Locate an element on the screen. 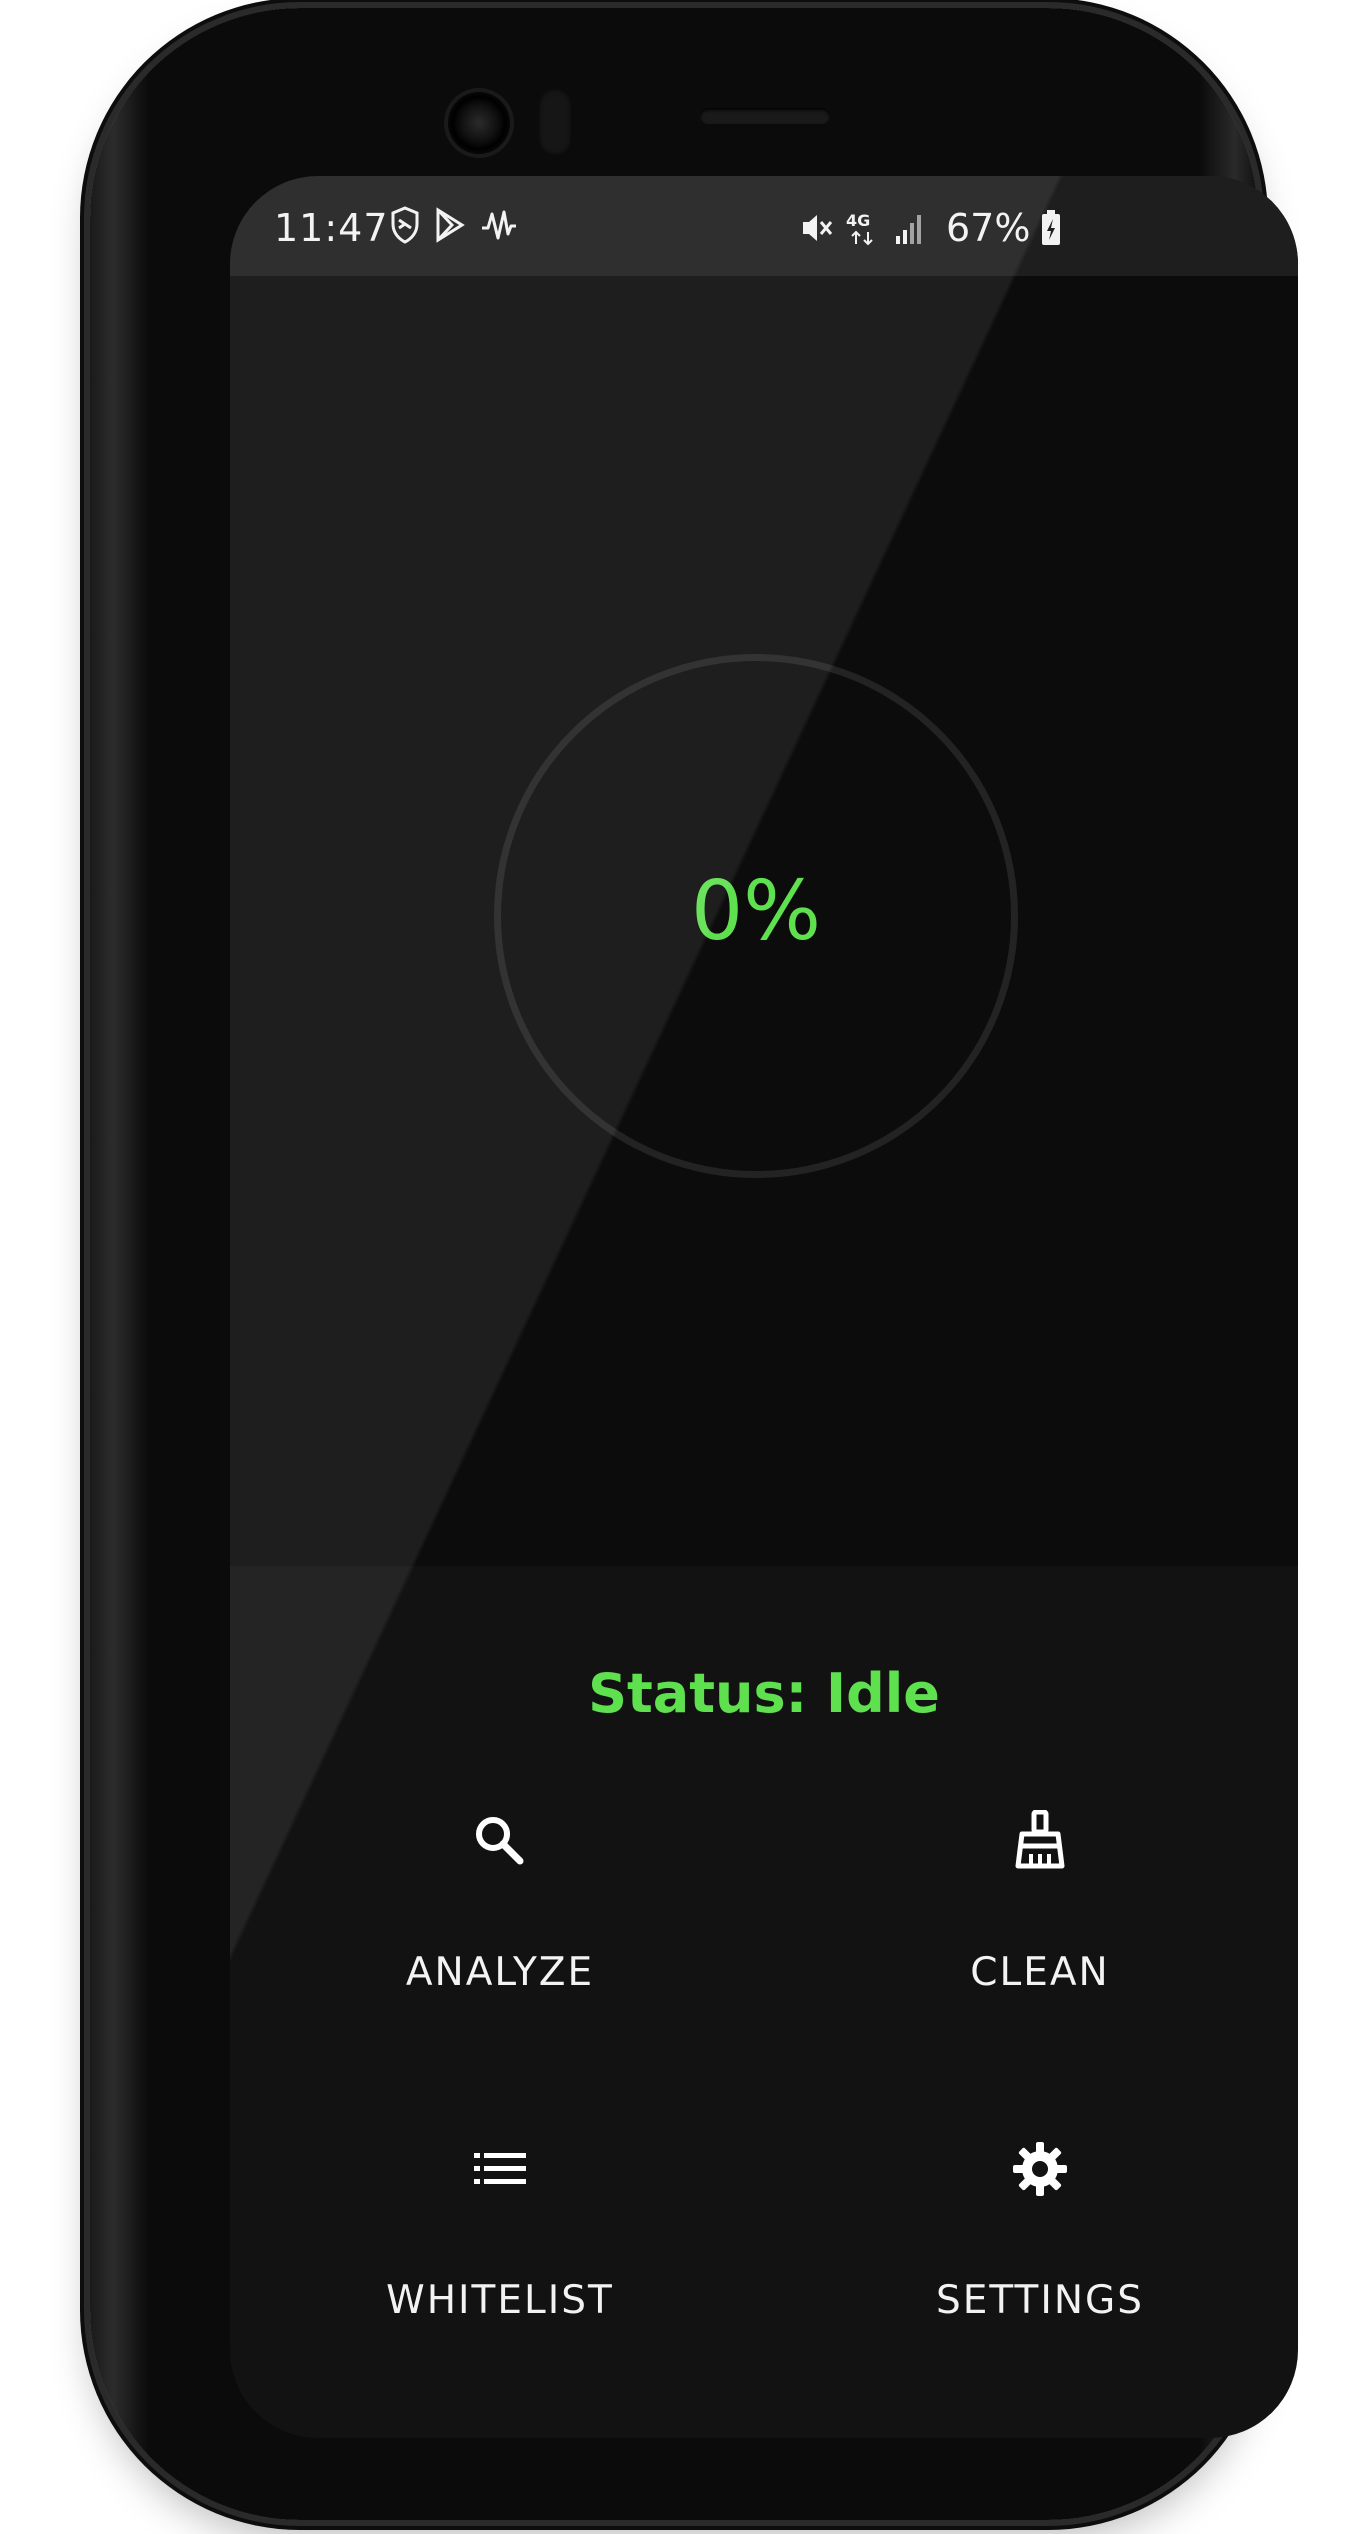 The height and width of the screenshot is (2534, 1370). earpiece-speaker is located at coordinates (765, 116).